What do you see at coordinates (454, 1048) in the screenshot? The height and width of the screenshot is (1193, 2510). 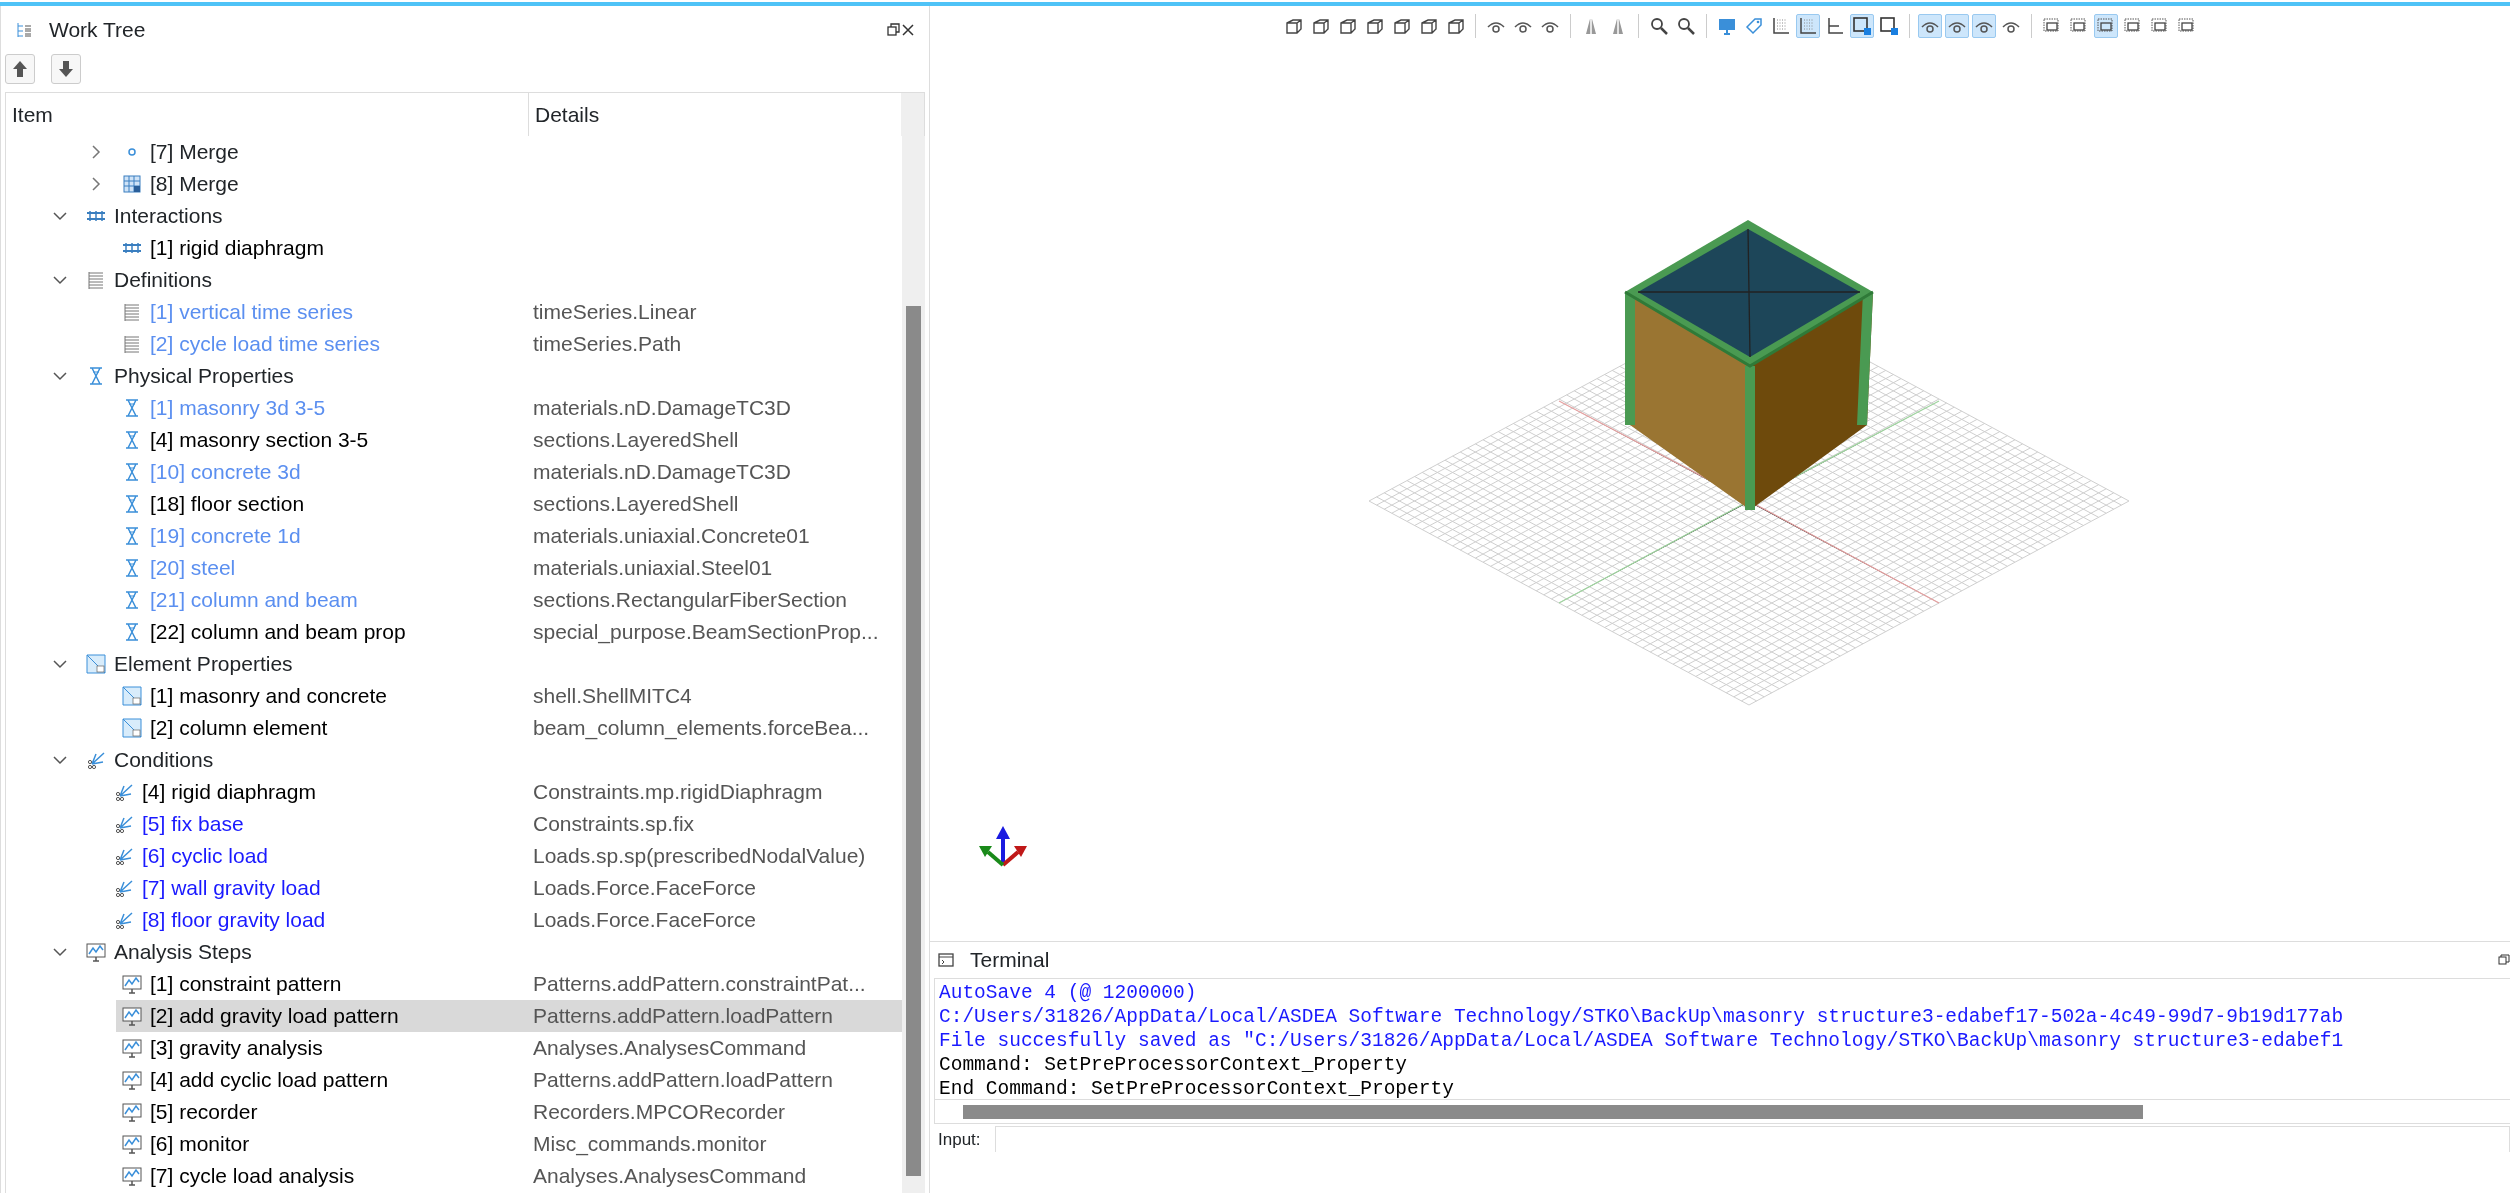 I see `tree-row: [3] gravity analysis Analyses.AnalysesCommand` at bounding box center [454, 1048].